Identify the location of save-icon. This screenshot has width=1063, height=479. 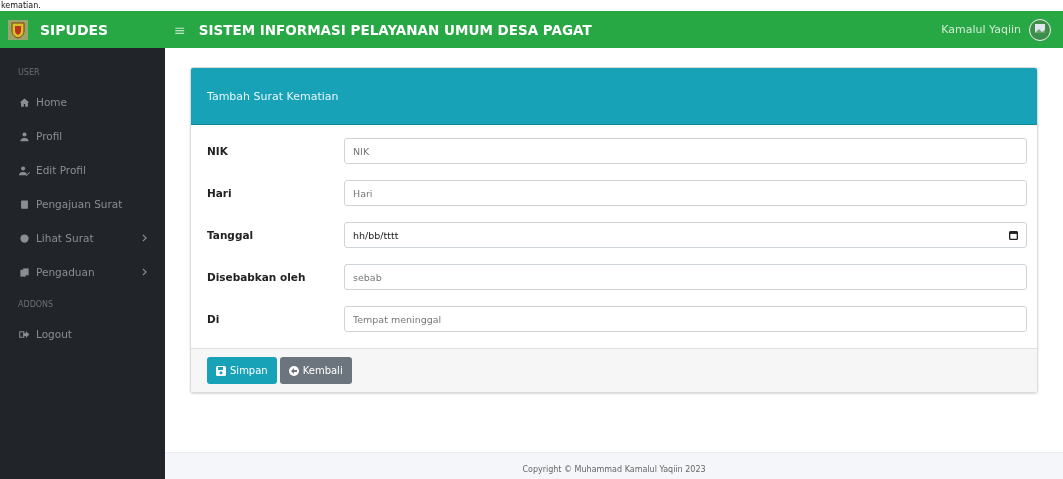
(221, 370).